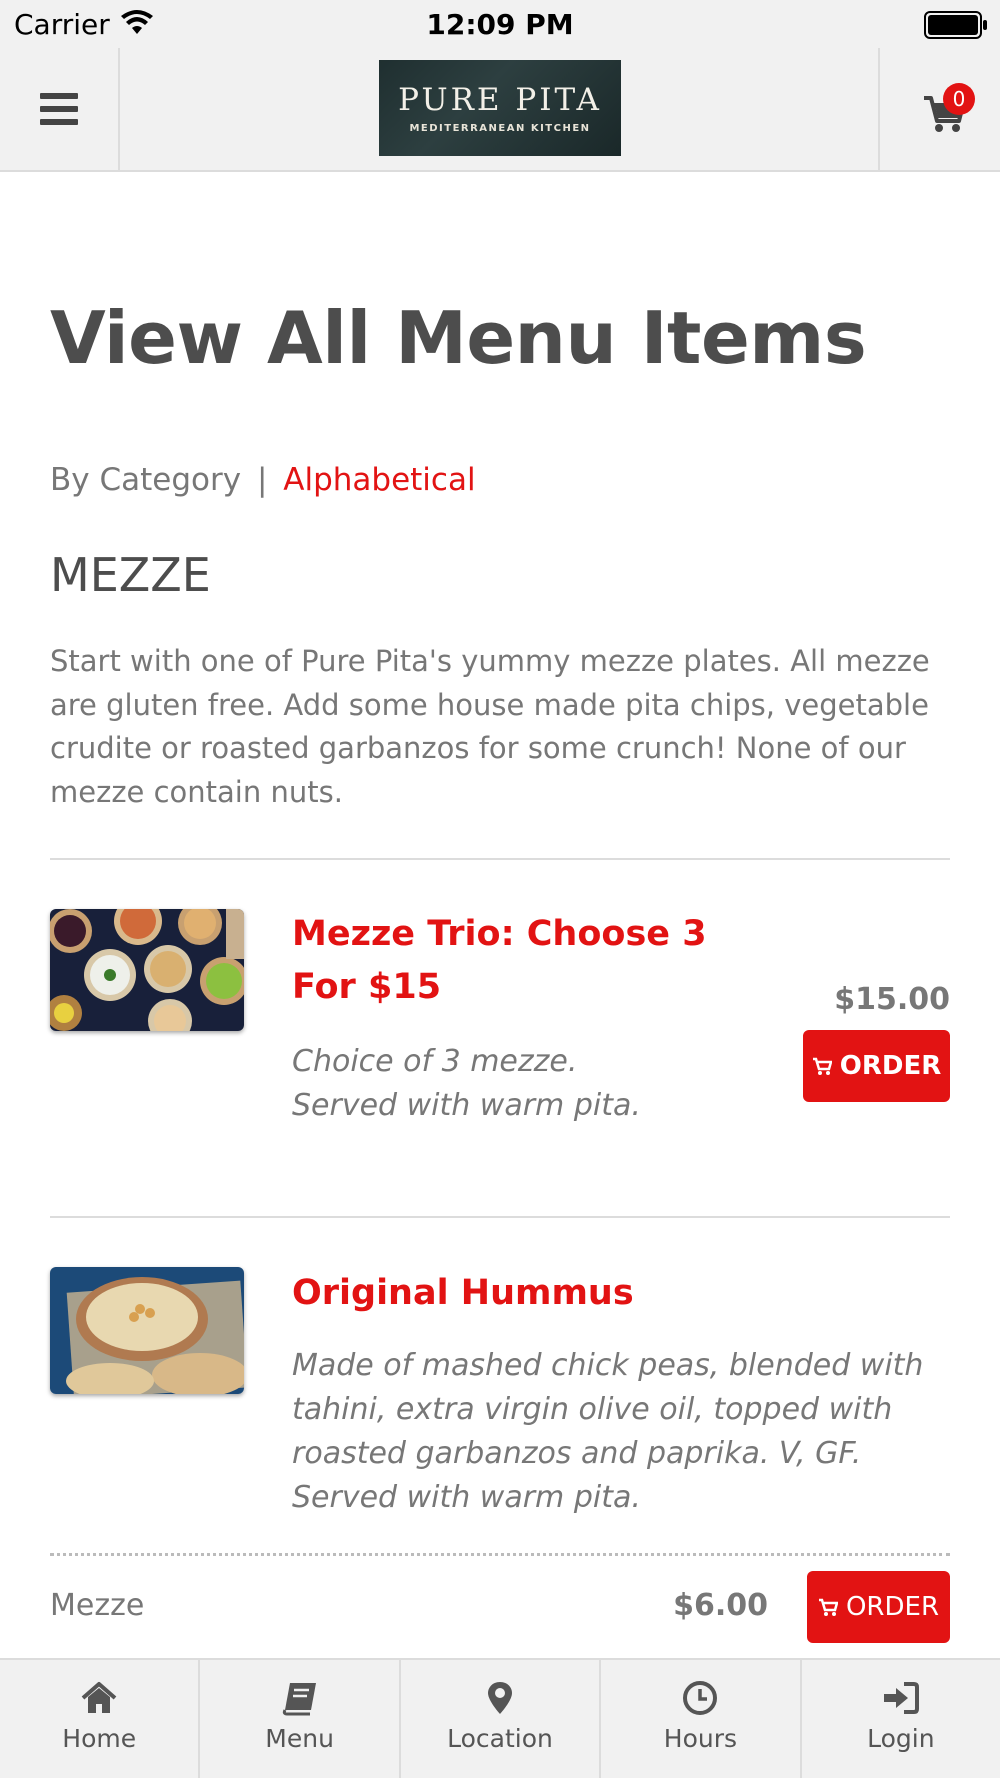  What do you see at coordinates (955, 25) in the screenshot?
I see `battery-icon` at bounding box center [955, 25].